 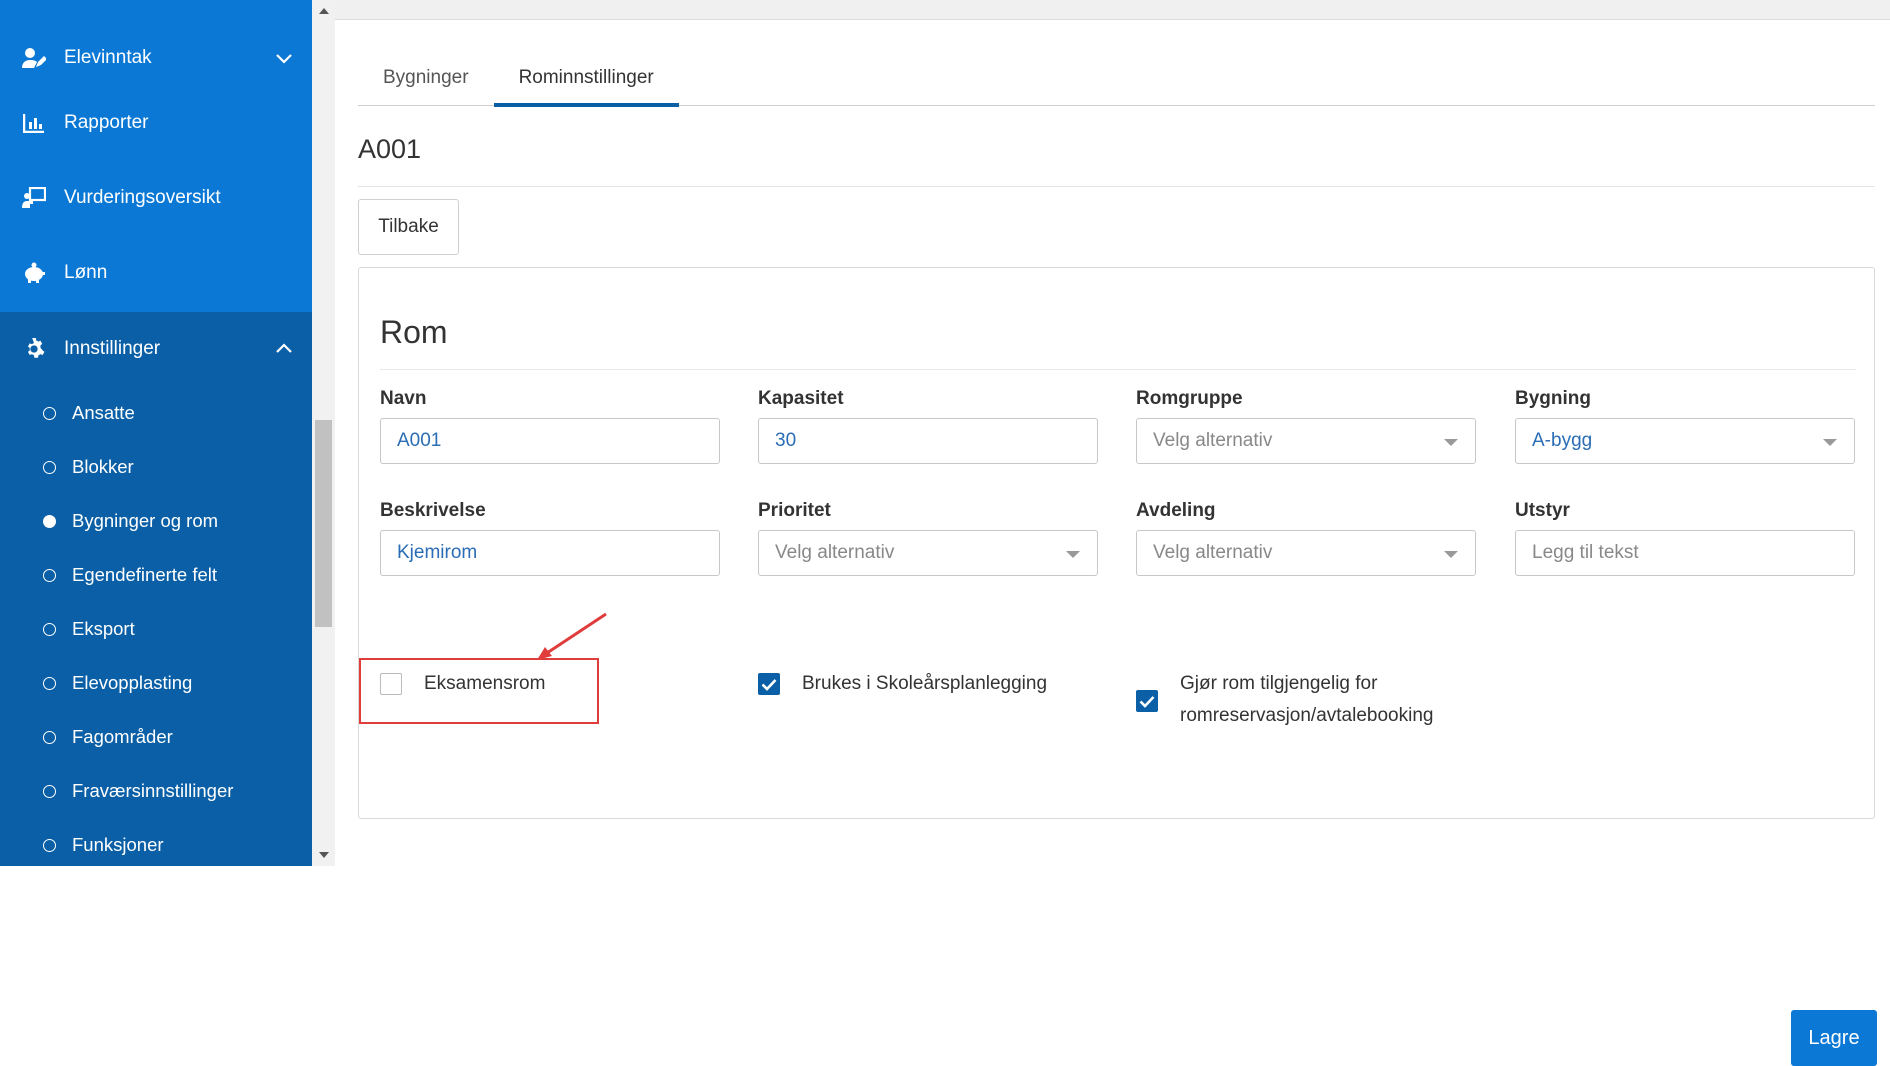 What do you see at coordinates (1542, 510) in the screenshot?
I see `field-label: Utstyr` at bounding box center [1542, 510].